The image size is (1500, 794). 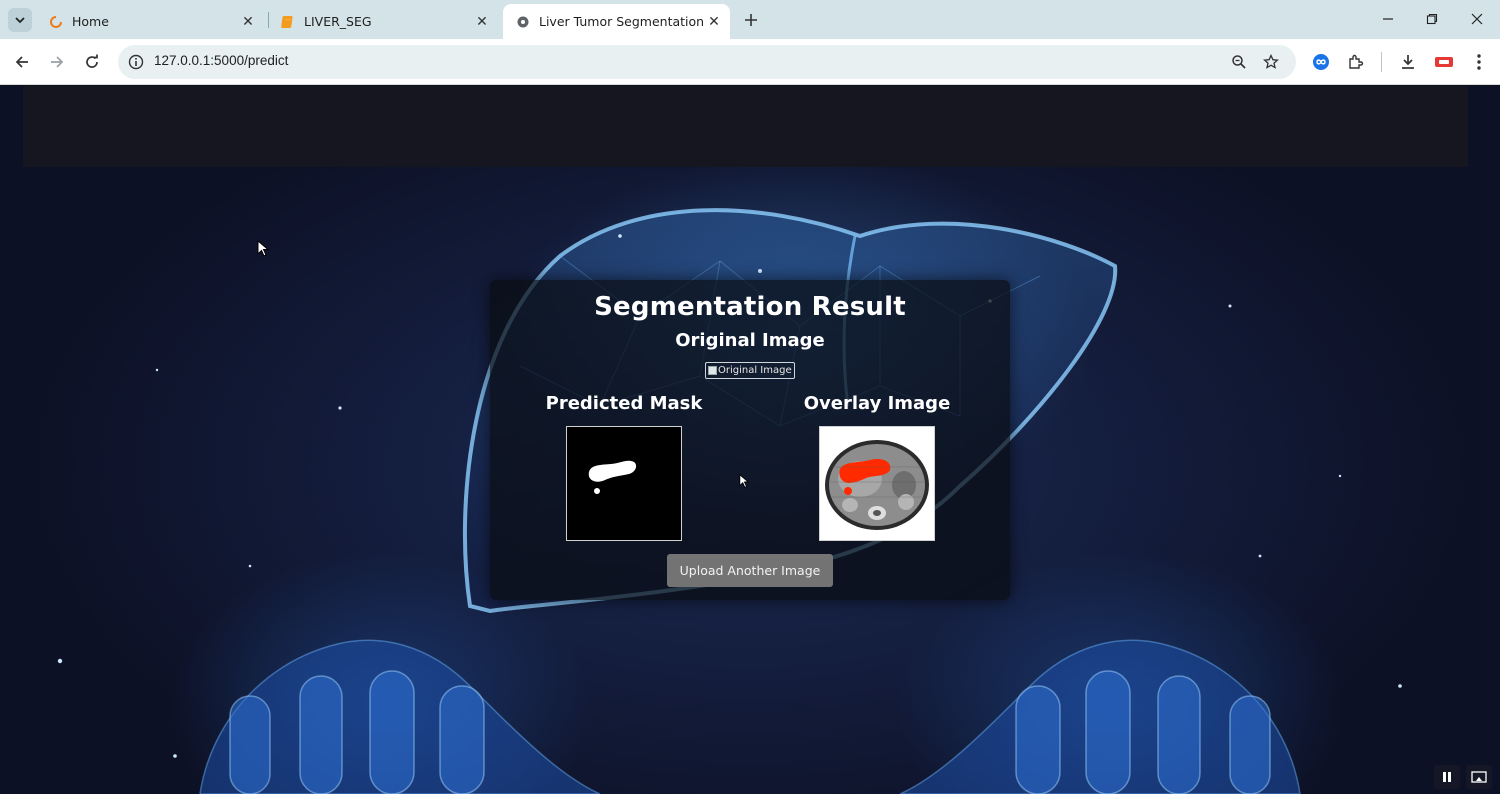 I want to click on download-icon, so click(x=1408, y=62).